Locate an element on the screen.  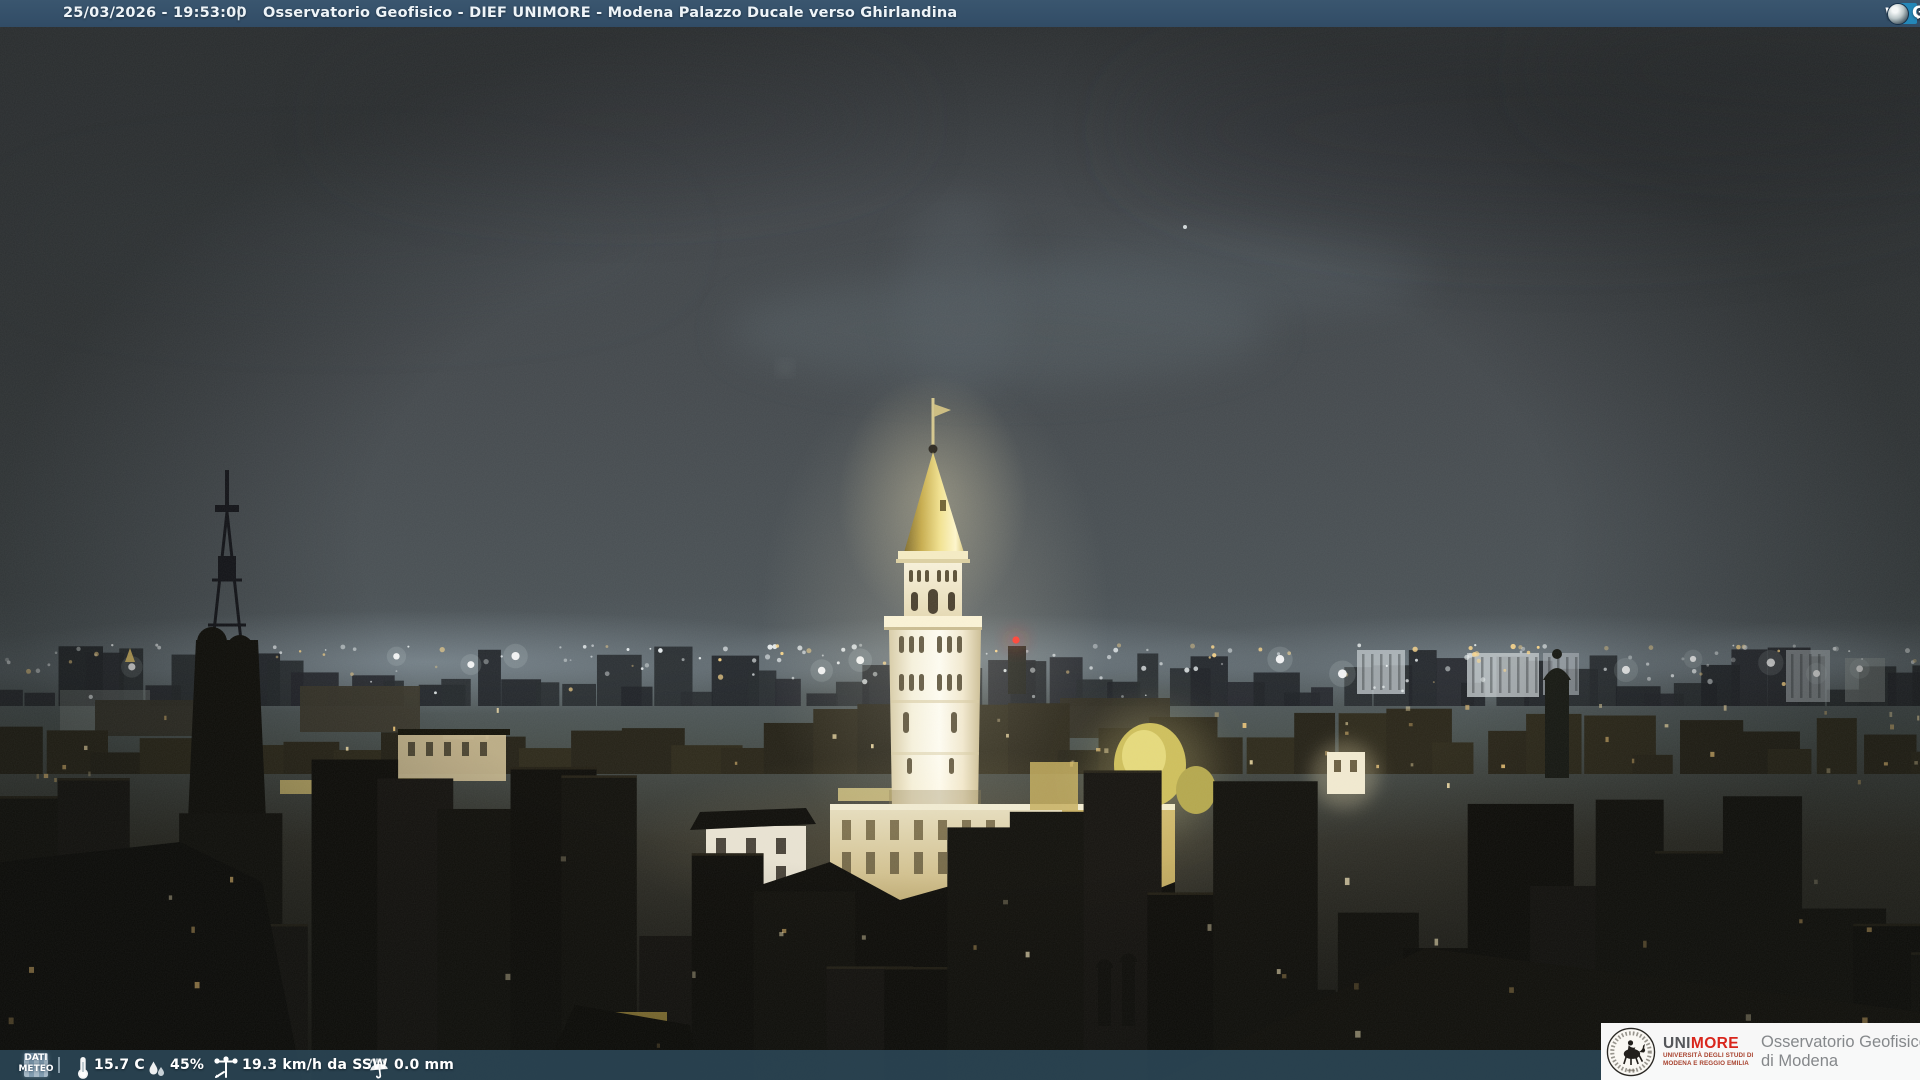
temperature-value: 15.7 C is located at coordinates (119, 1065).